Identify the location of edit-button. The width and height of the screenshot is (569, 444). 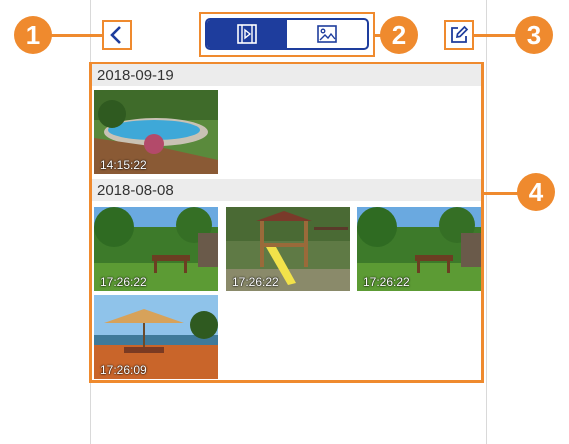
(459, 35).